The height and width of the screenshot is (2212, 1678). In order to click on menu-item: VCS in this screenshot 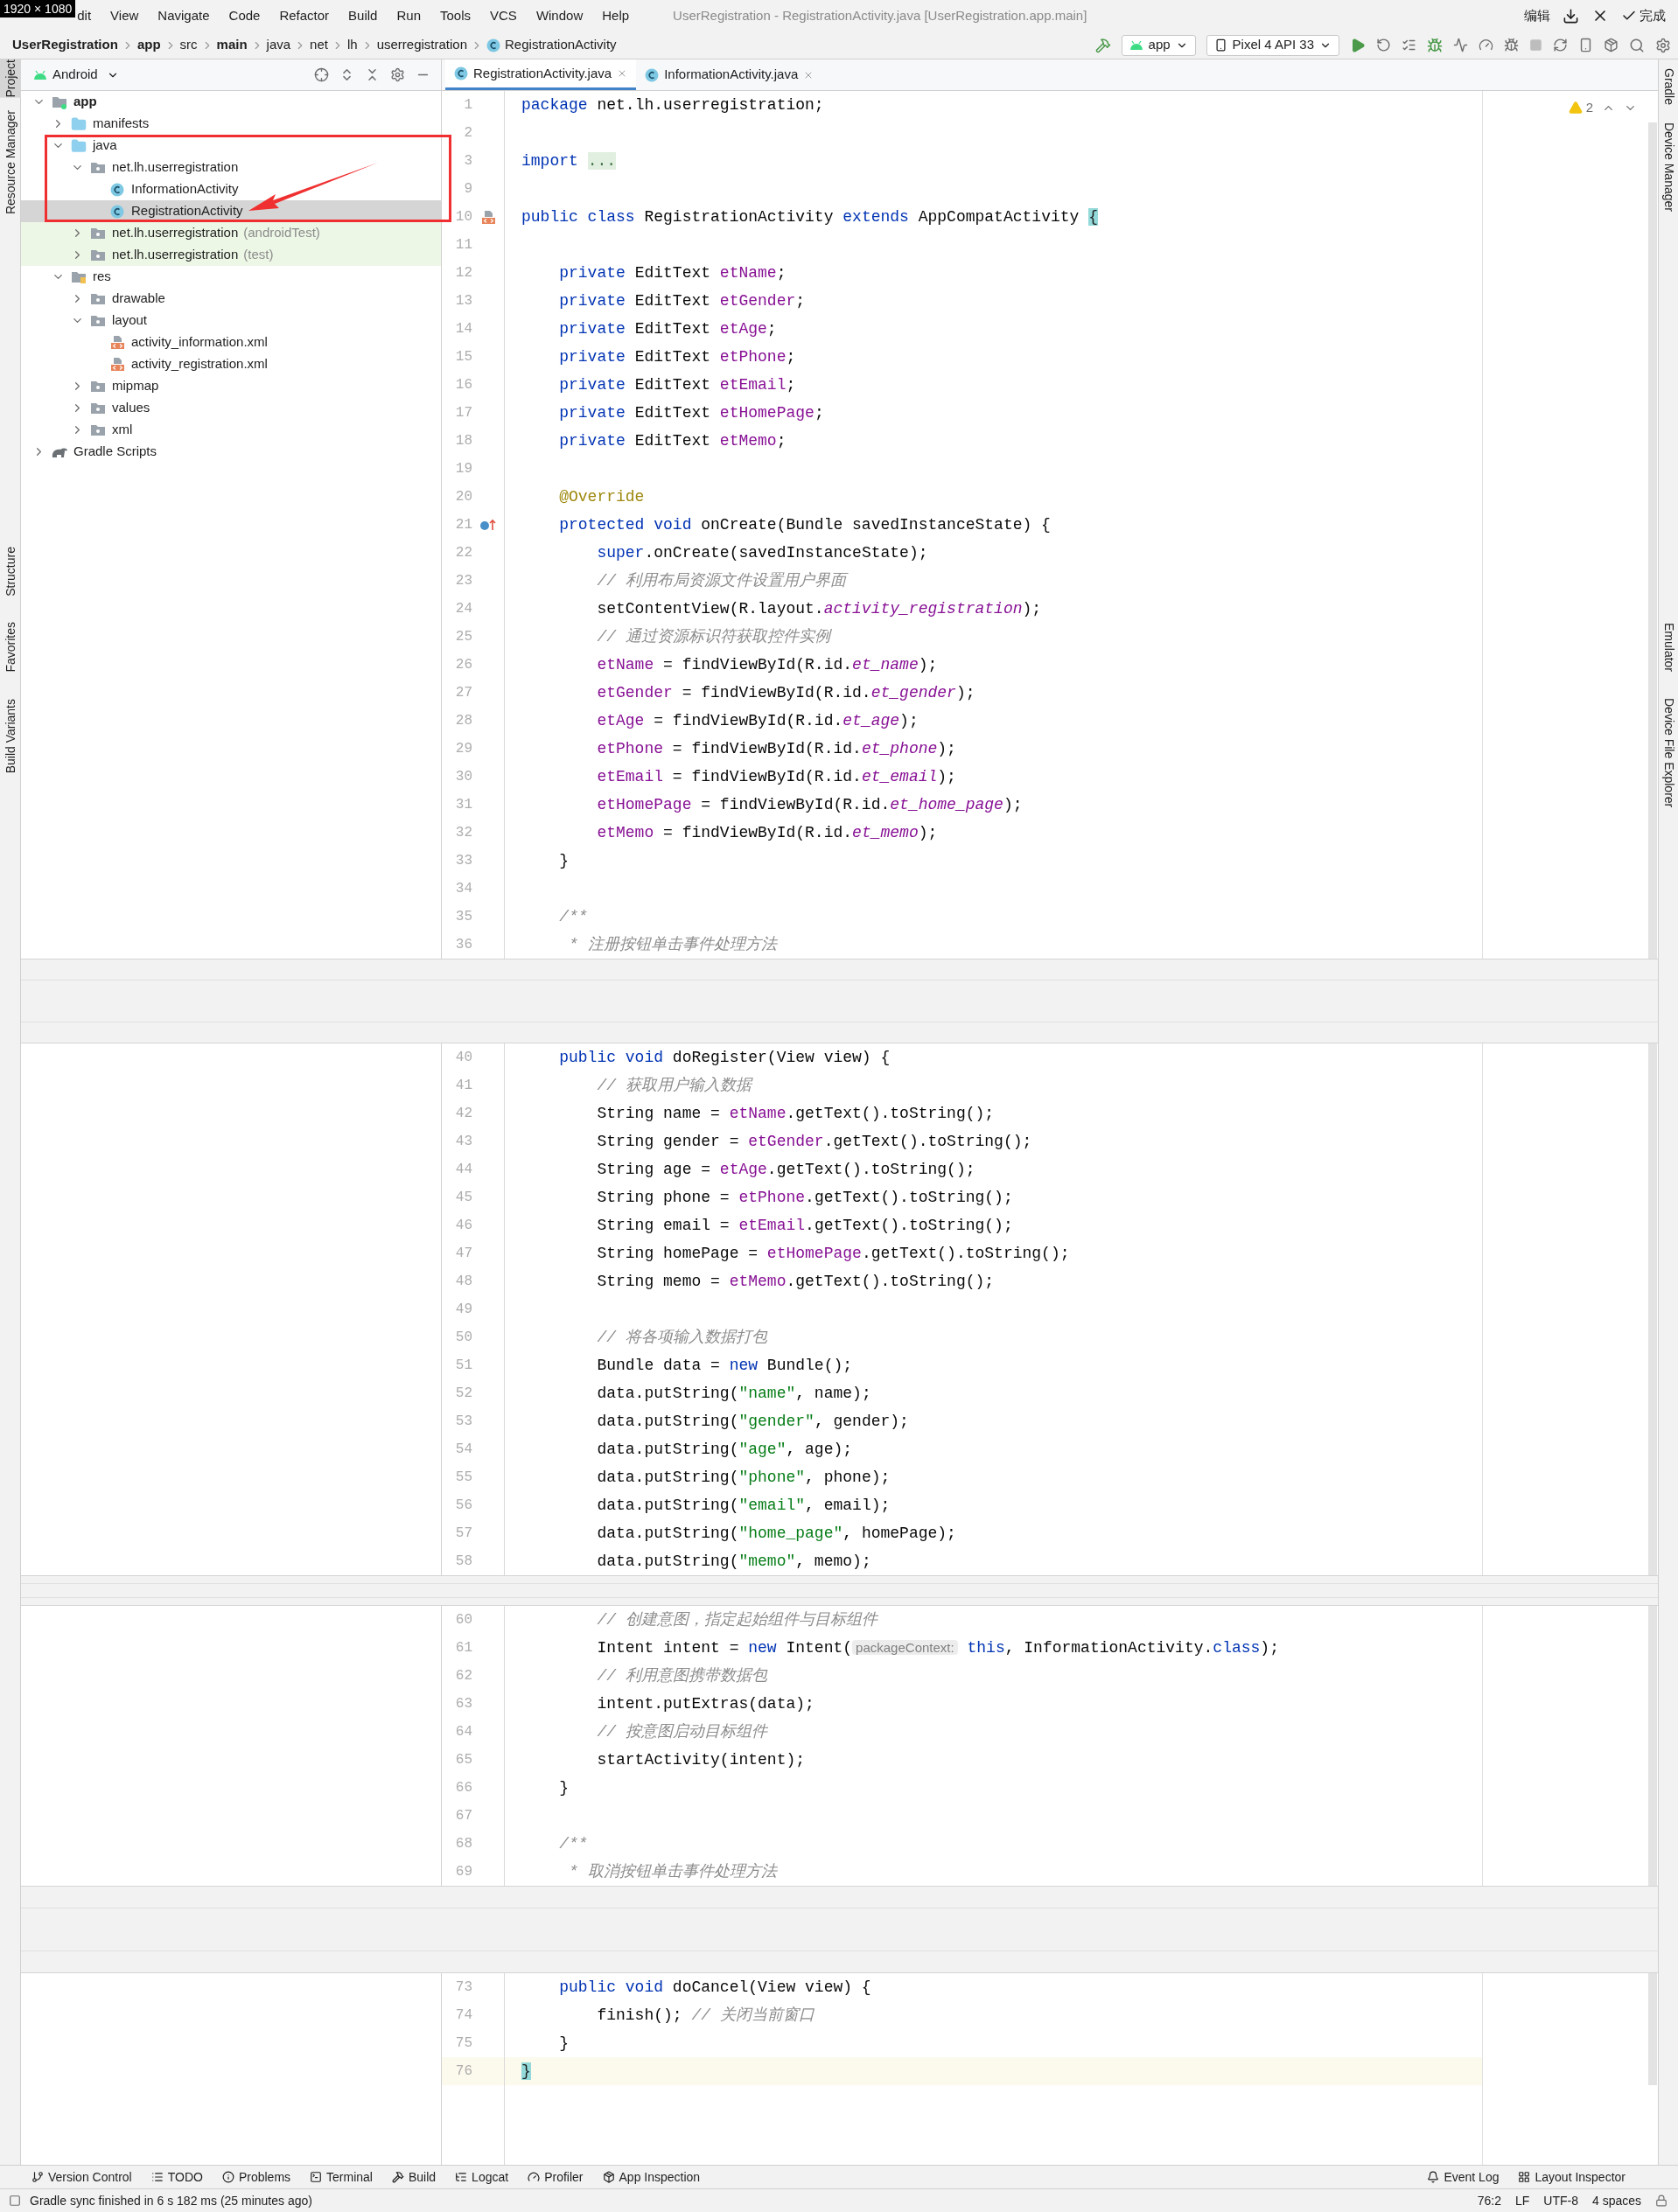, I will do `click(504, 15)`.